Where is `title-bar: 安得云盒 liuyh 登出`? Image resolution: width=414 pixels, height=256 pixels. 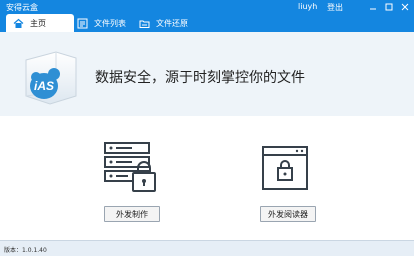 title-bar: 安得云盒 liuyh 登出 is located at coordinates (207, 7).